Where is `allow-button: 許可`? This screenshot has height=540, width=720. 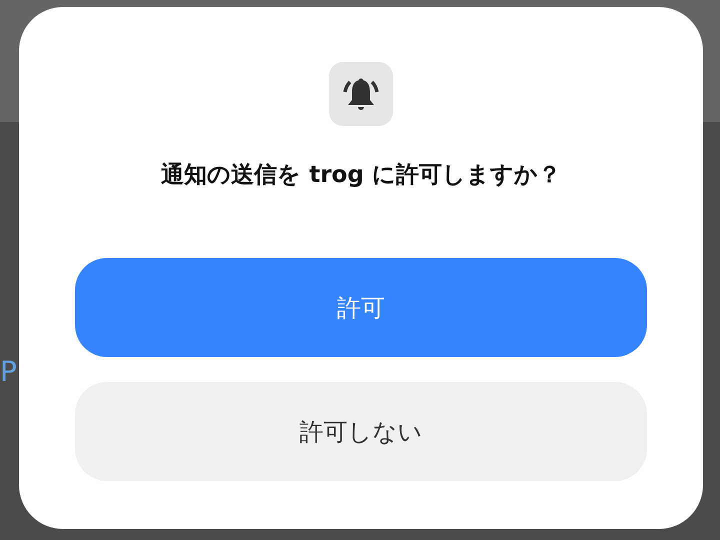
allow-button: 許可 is located at coordinates (361, 307).